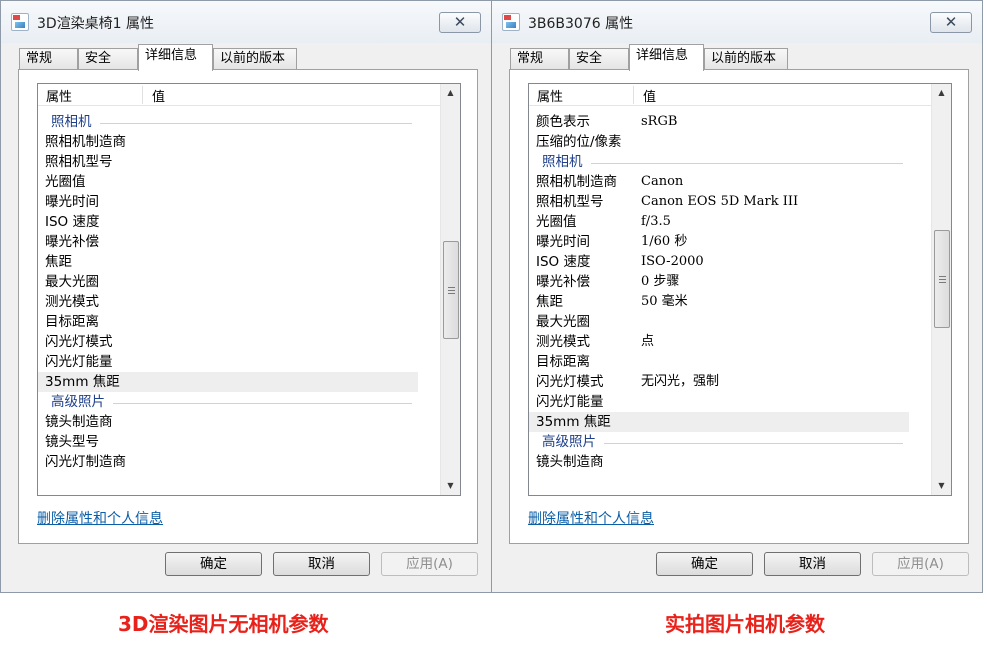 The width and height of the screenshot is (987, 660). I want to click on property-name: 曝光补偿, so click(563, 282).